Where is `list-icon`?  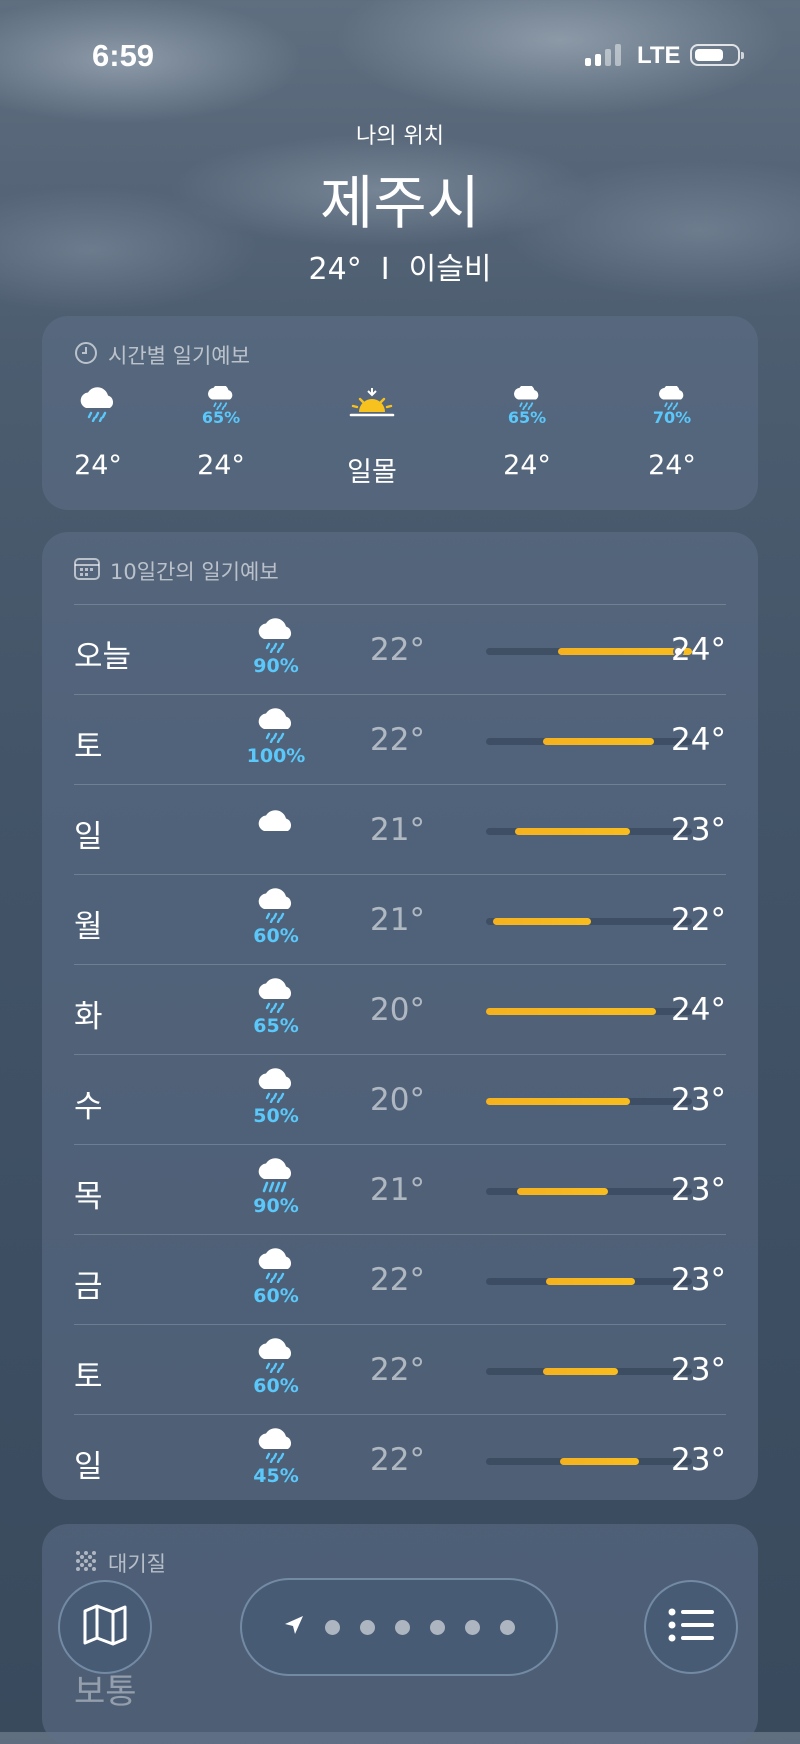
list-icon is located at coordinates (691, 1627).